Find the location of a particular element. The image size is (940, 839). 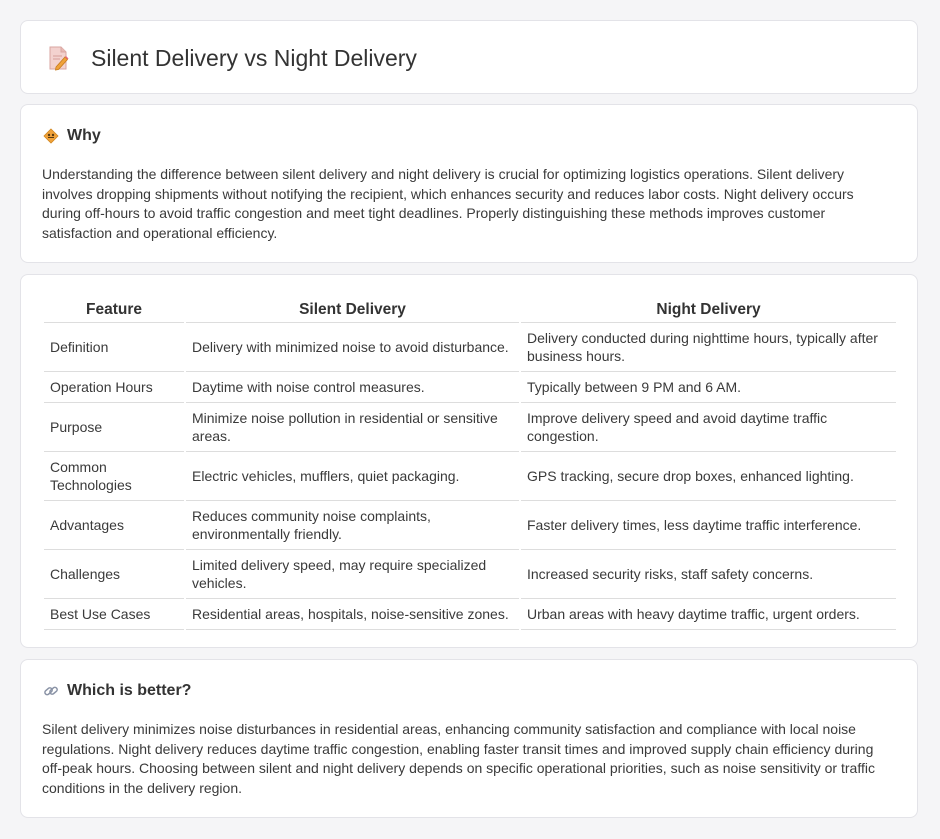

cell-night: Typically between 9 PM and 6 AM. is located at coordinates (708, 387).